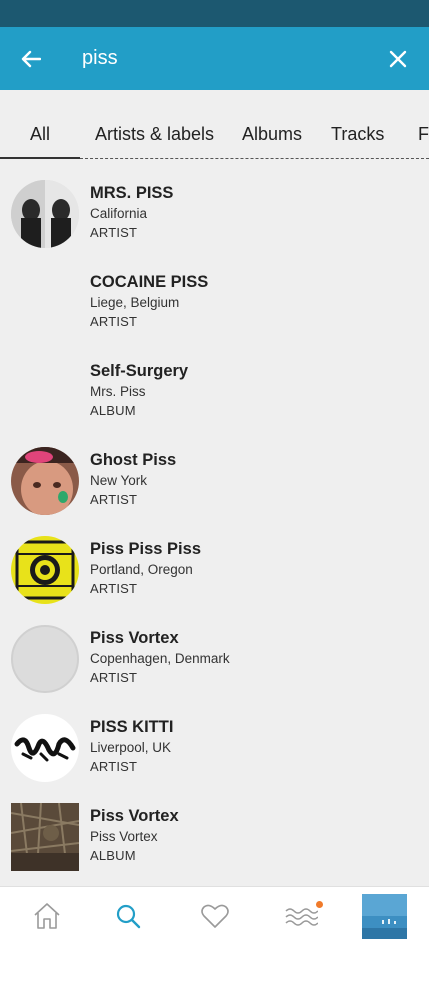  I want to click on list-item: Ghost Piss New York ARTIST, so click(214, 485).